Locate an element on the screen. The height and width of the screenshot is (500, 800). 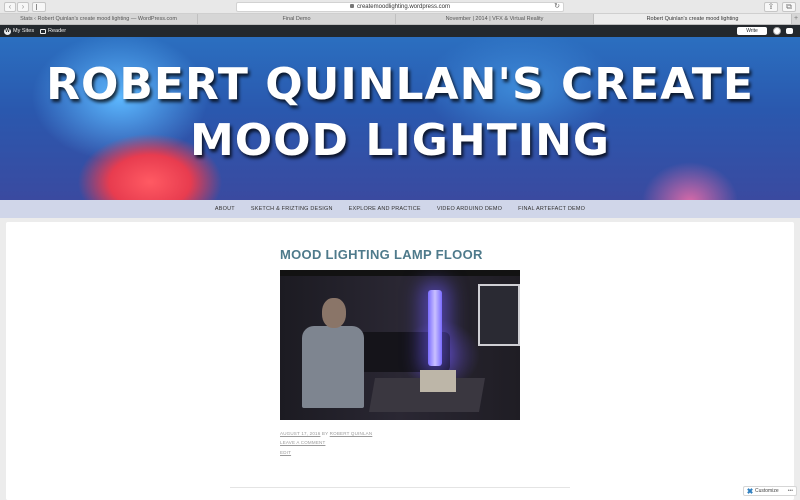
customize-button: Customize ••• is located at coordinates (770, 491).